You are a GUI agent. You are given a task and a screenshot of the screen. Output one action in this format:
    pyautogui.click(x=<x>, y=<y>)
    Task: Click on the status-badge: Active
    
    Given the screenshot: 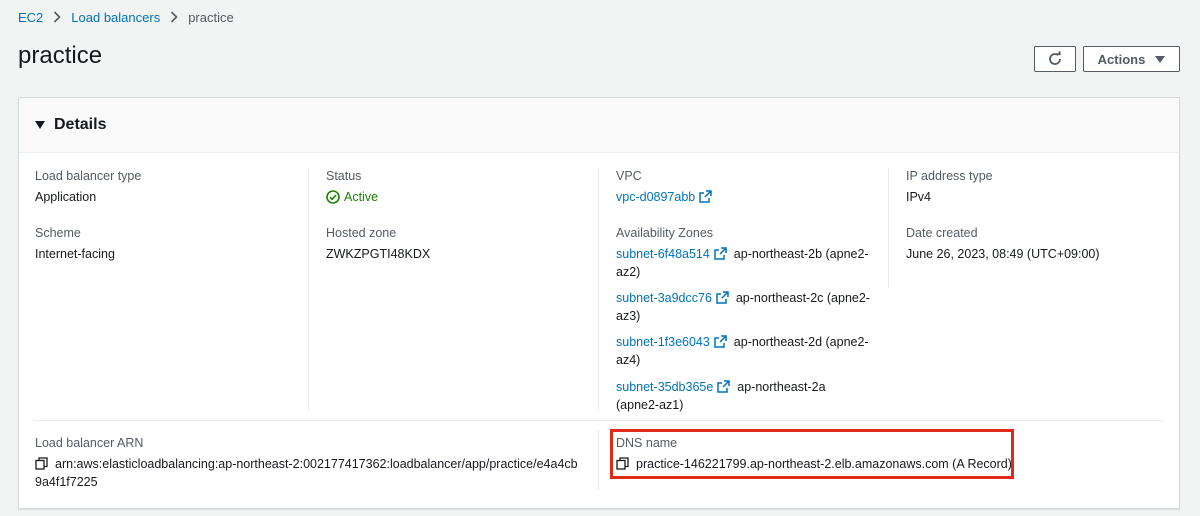 What is the action you would take?
    pyautogui.click(x=352, y=197)
    